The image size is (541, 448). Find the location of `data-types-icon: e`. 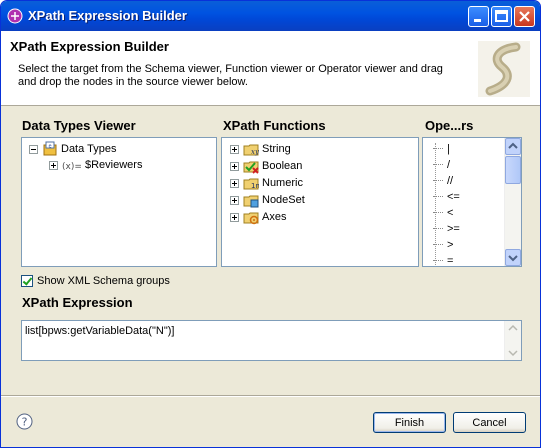

data-types-icon: e is located at coordinates (50, 148).